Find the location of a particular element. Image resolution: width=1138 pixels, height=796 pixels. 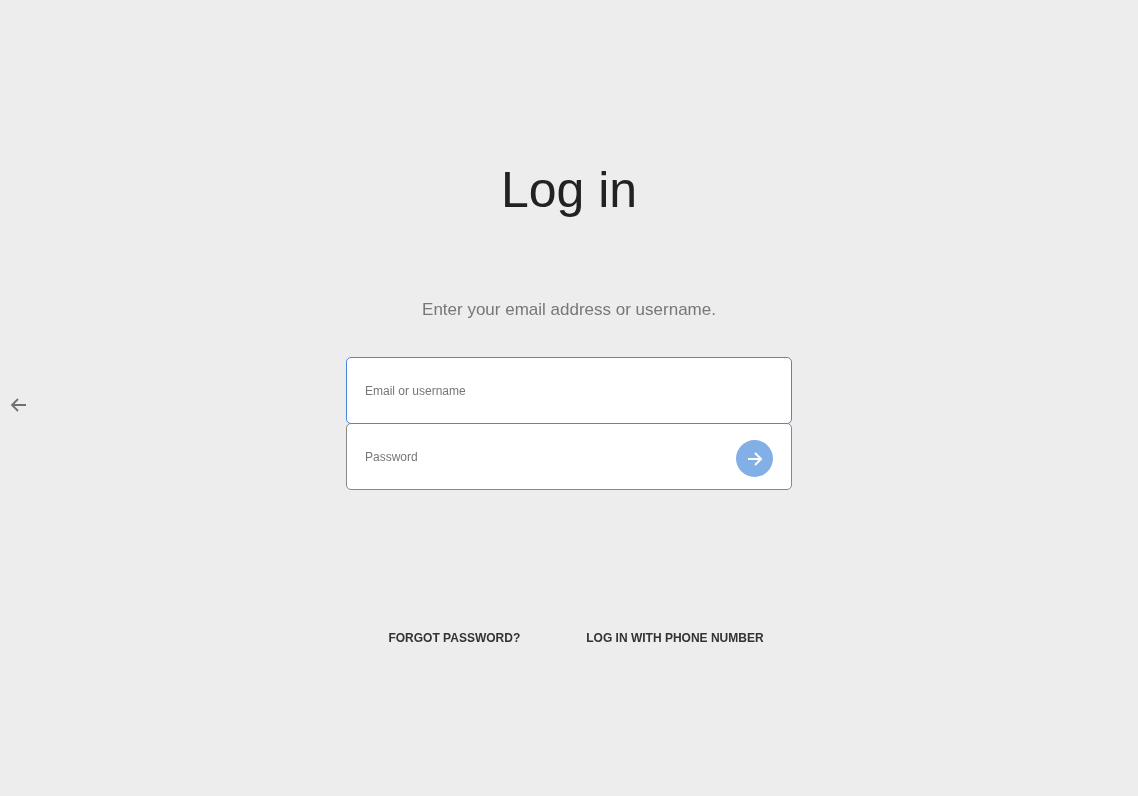

instruction-text: Enter your email address or username. is located at coordinates (569, 310).